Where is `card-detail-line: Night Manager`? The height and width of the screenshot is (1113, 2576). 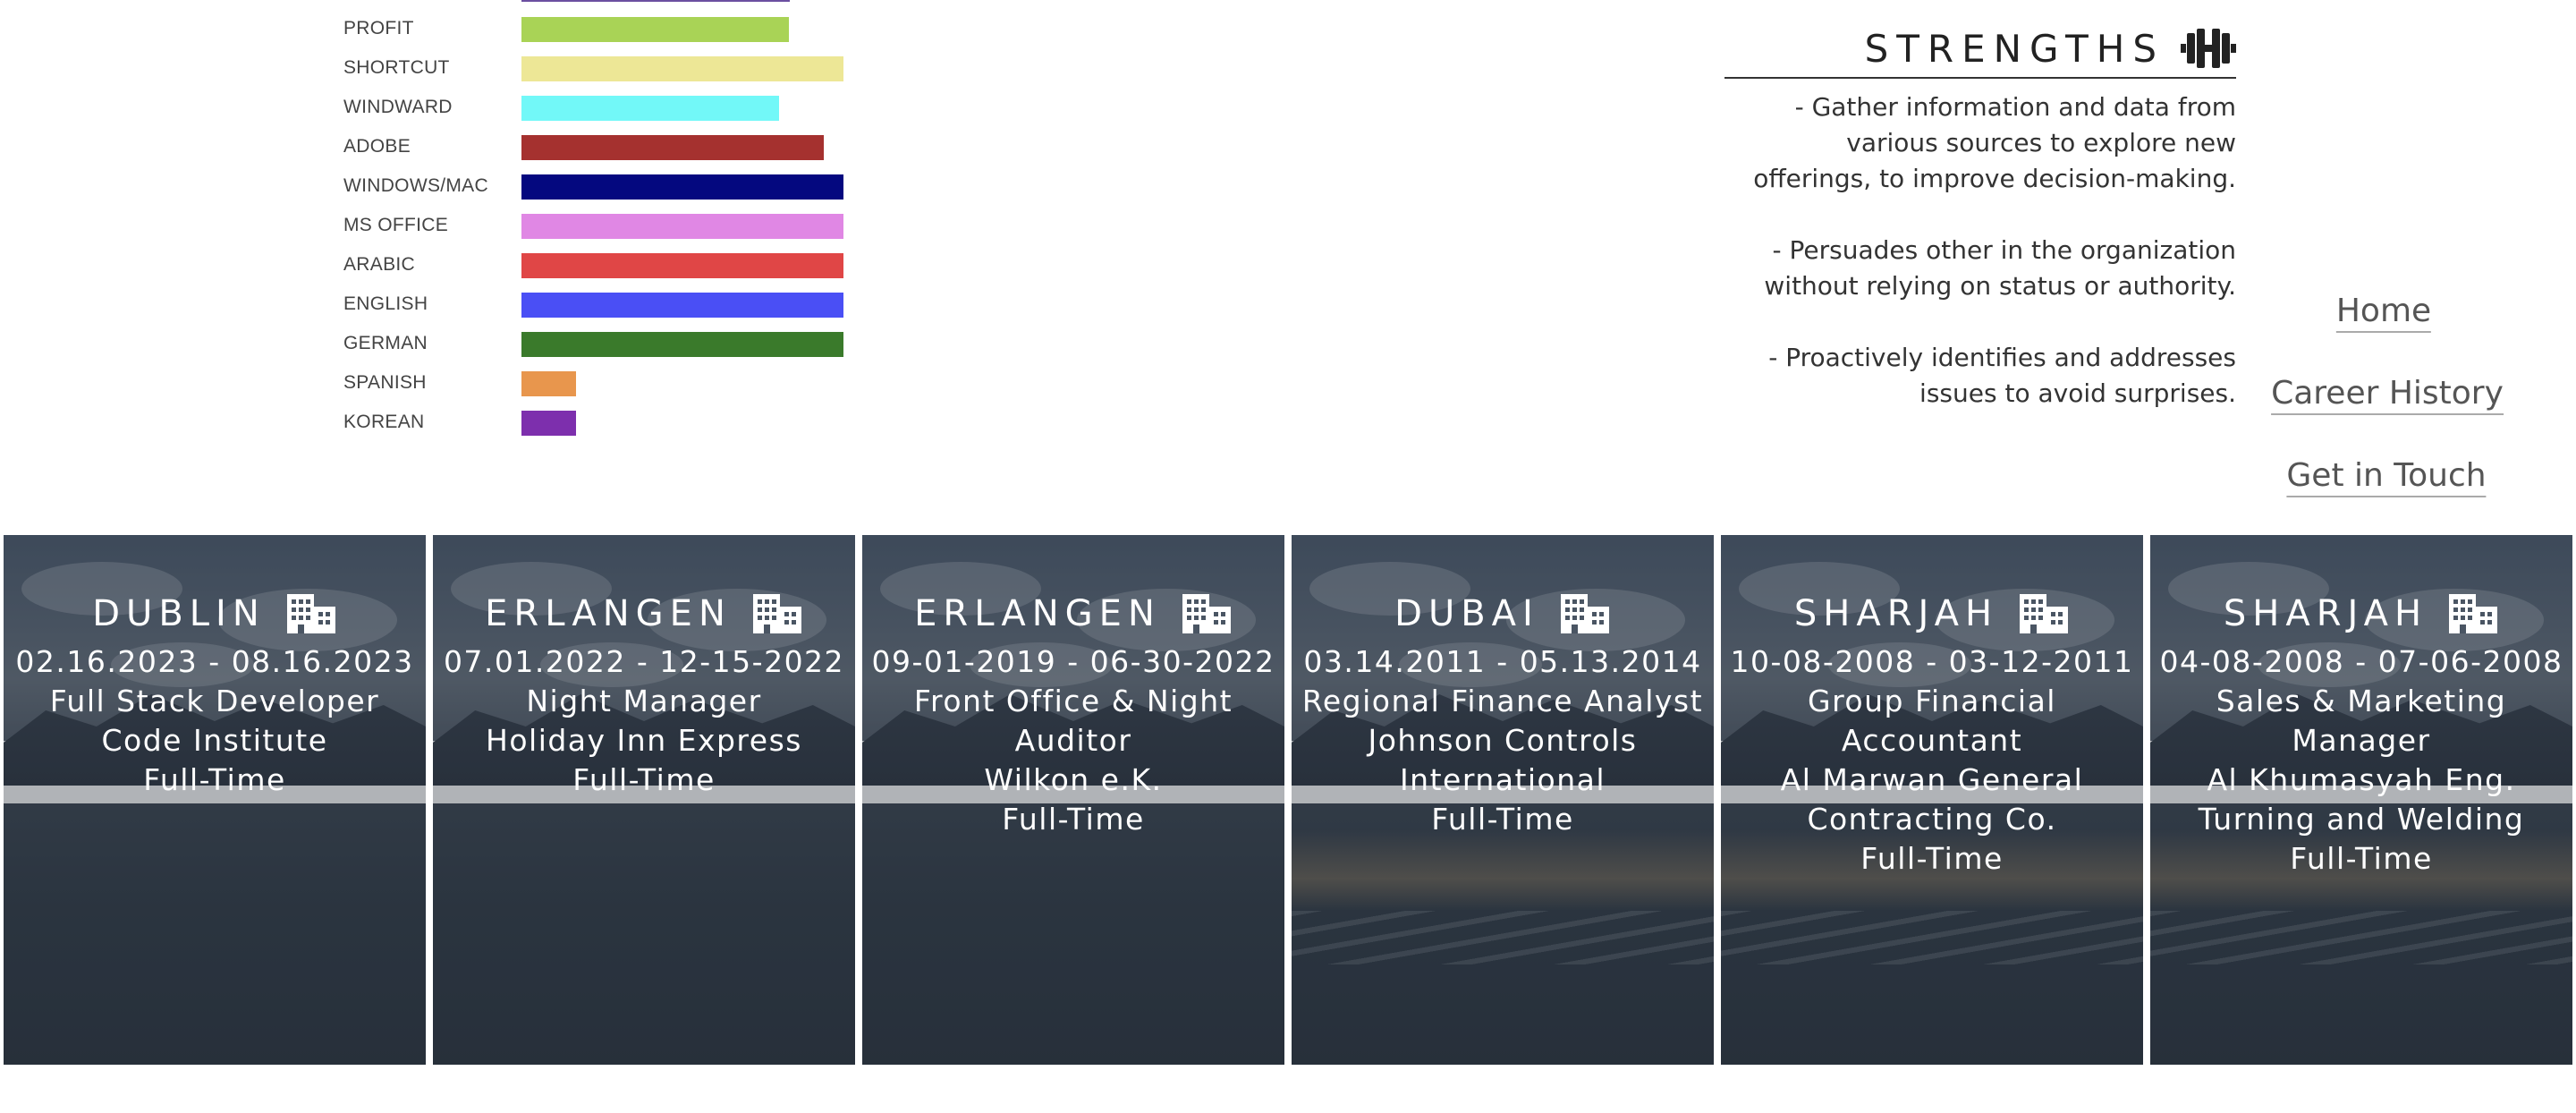 card-detail-line: Night Manager is located at coordinates (644, 701).